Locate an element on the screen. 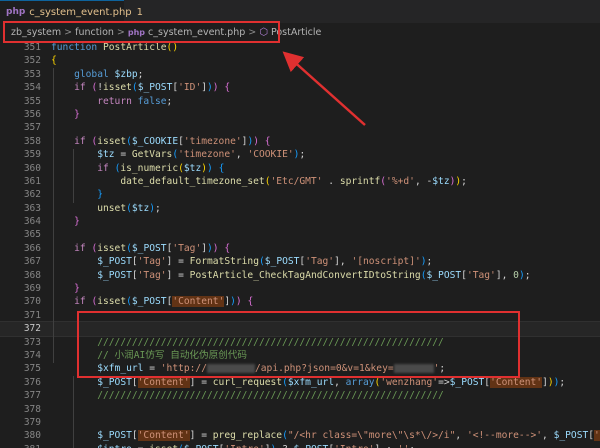  code-line: 353 global $zbp; is located at coordinates (300, 74).